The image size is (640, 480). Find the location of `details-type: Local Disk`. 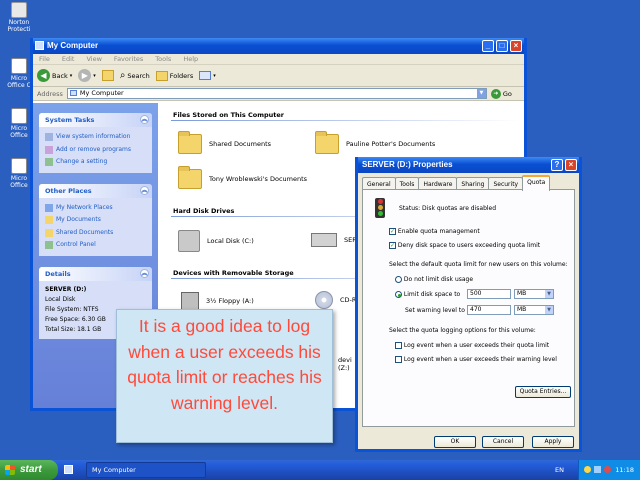

details-type: Local Disk is located at coordinates (60, 299).